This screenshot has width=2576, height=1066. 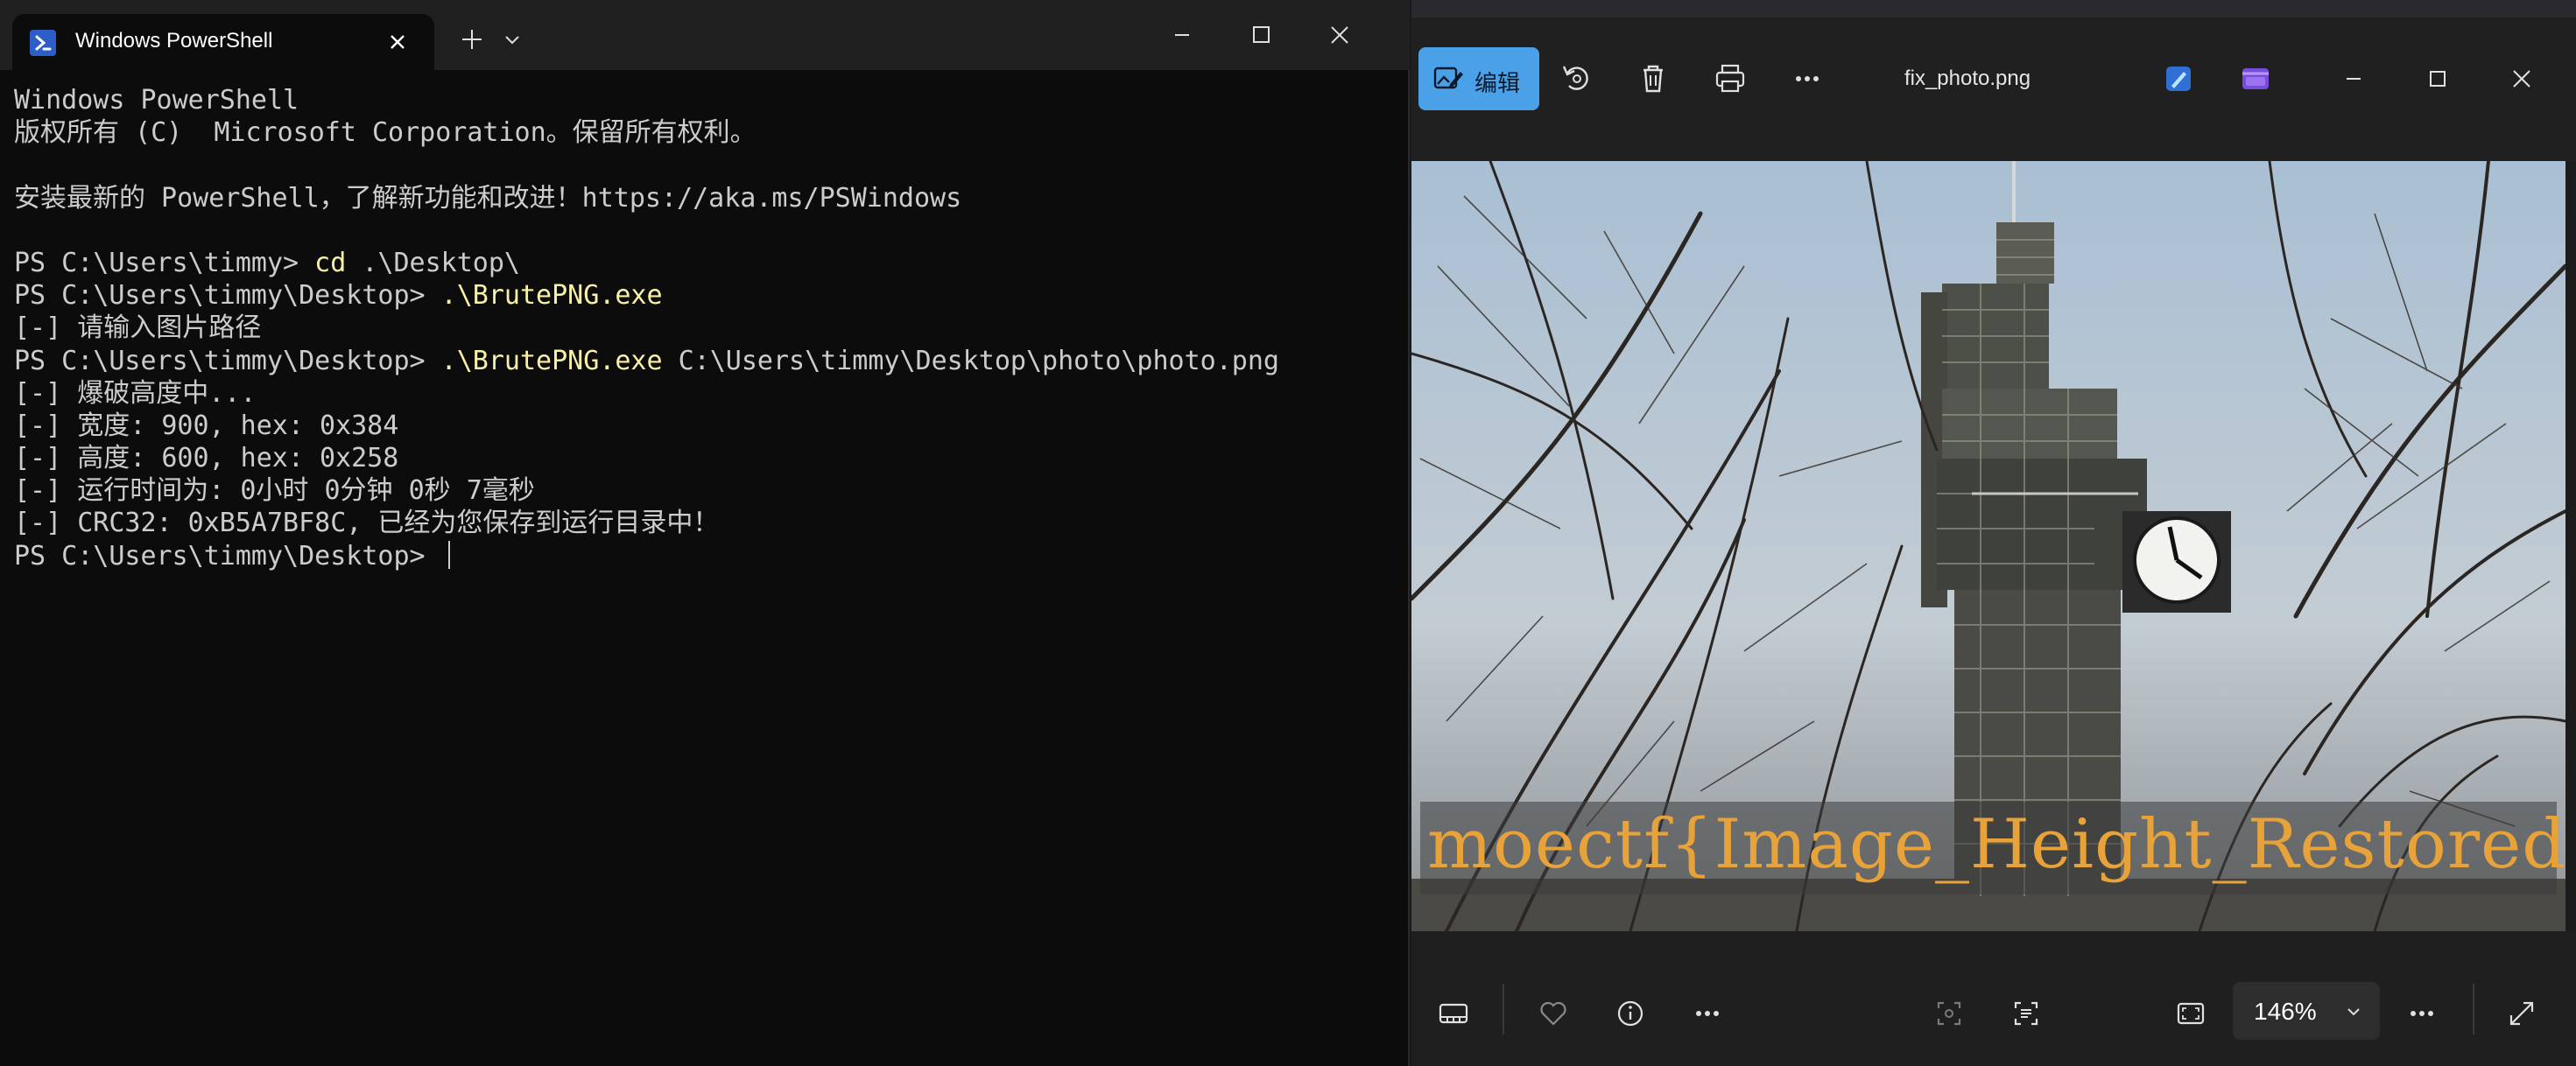 What do you see at coordinates (1453, 1013) in the screenshot?
I see `filmstrip-icon` at bounding box center [1453, 1013].